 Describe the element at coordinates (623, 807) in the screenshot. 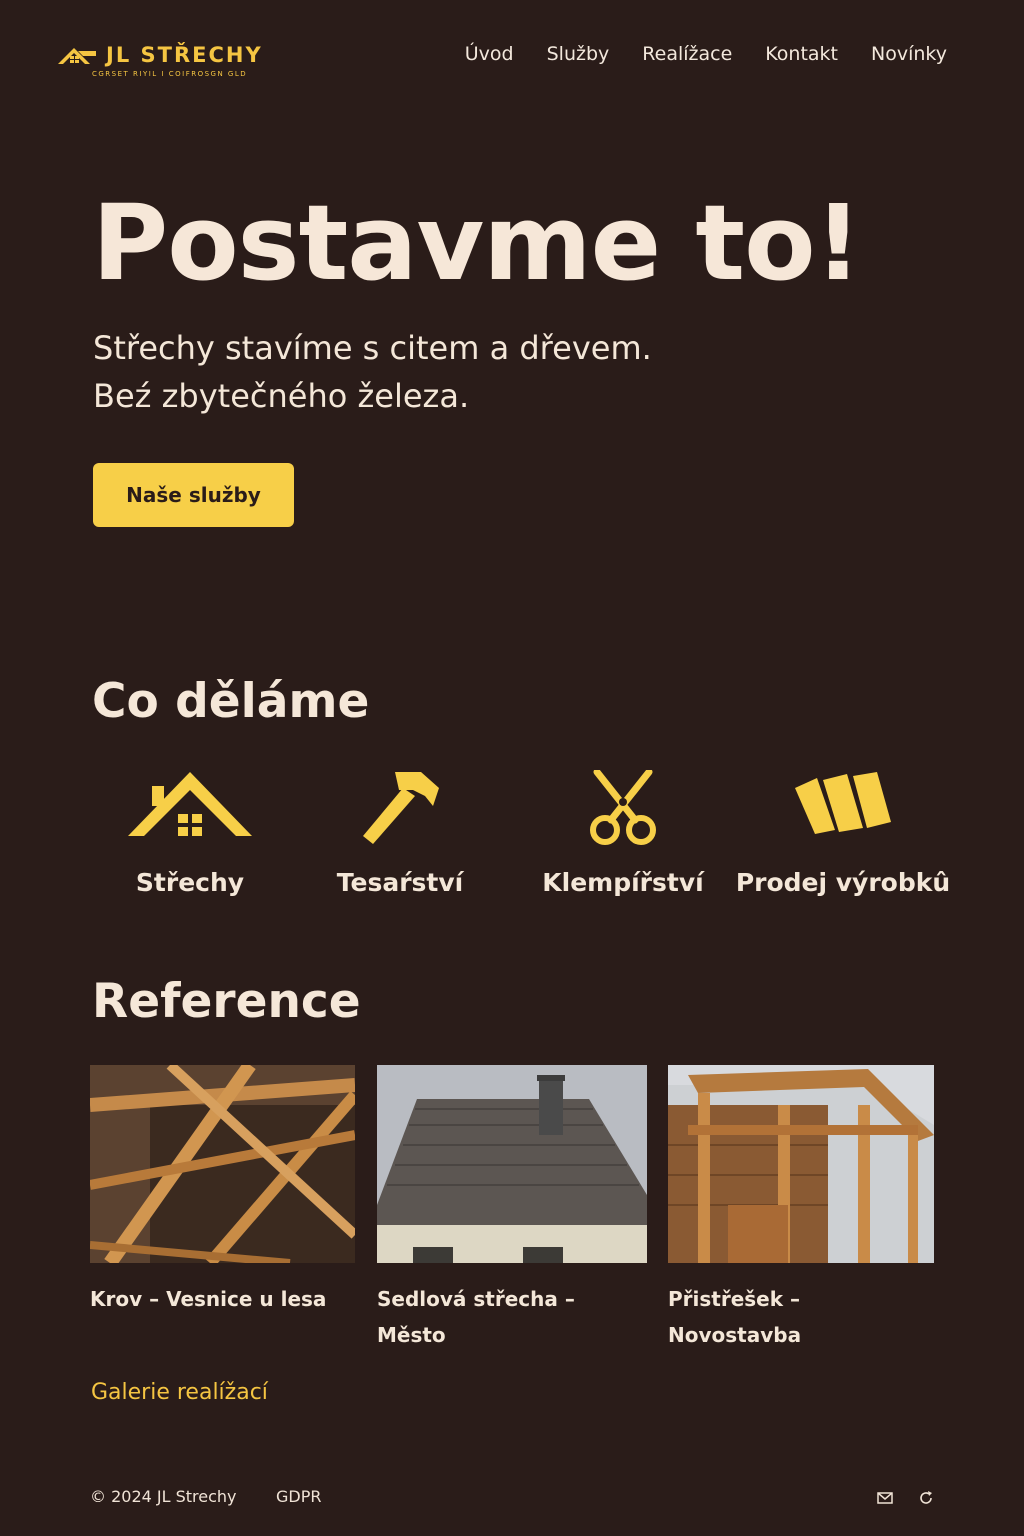

I see `scissors-icon` at that location.